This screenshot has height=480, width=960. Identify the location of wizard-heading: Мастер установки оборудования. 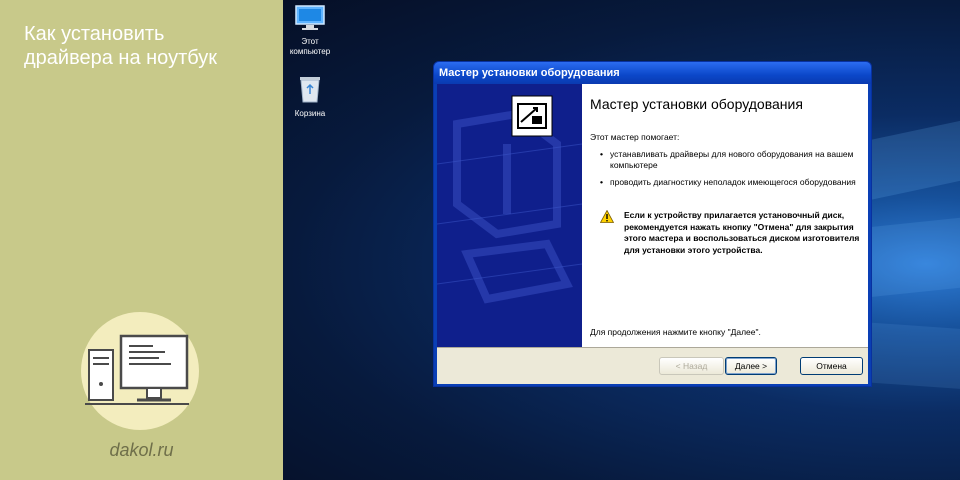
(696, 104).